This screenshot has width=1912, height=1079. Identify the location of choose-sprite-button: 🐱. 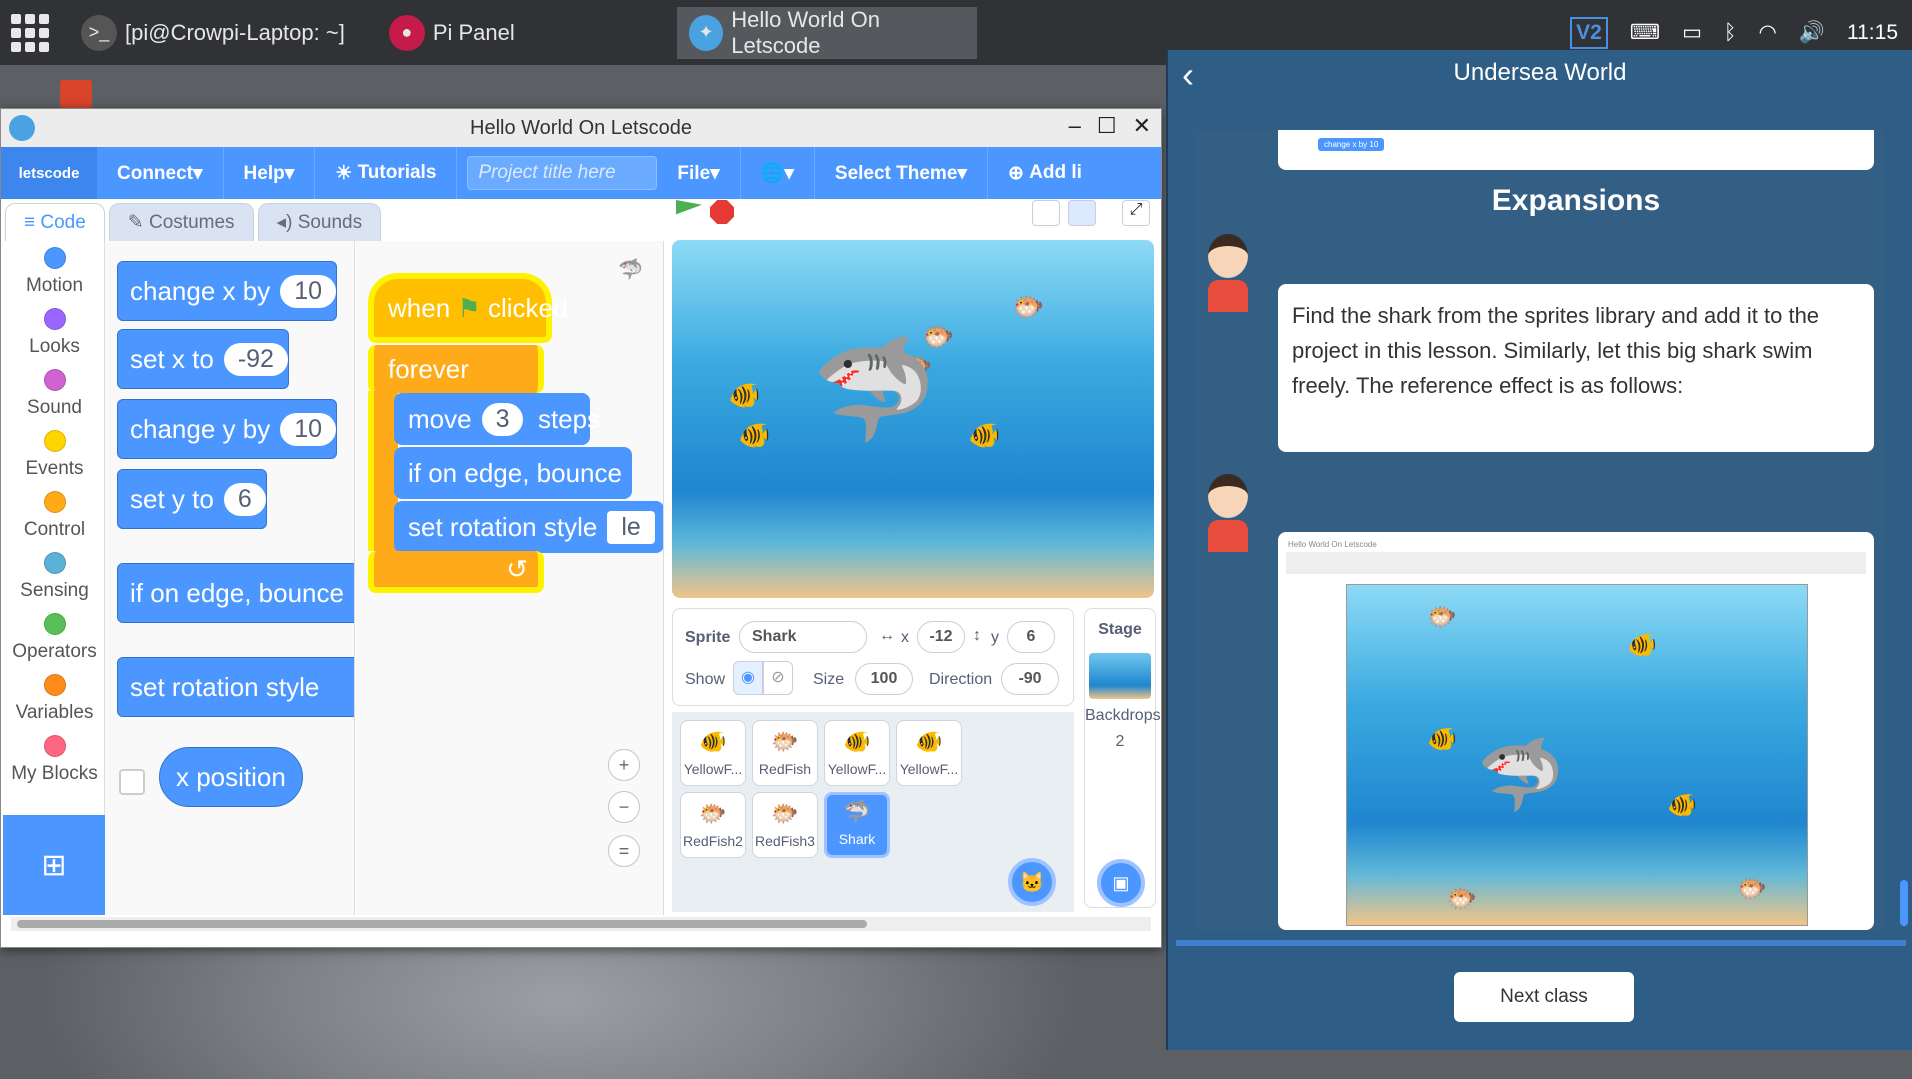
(1032, 882).